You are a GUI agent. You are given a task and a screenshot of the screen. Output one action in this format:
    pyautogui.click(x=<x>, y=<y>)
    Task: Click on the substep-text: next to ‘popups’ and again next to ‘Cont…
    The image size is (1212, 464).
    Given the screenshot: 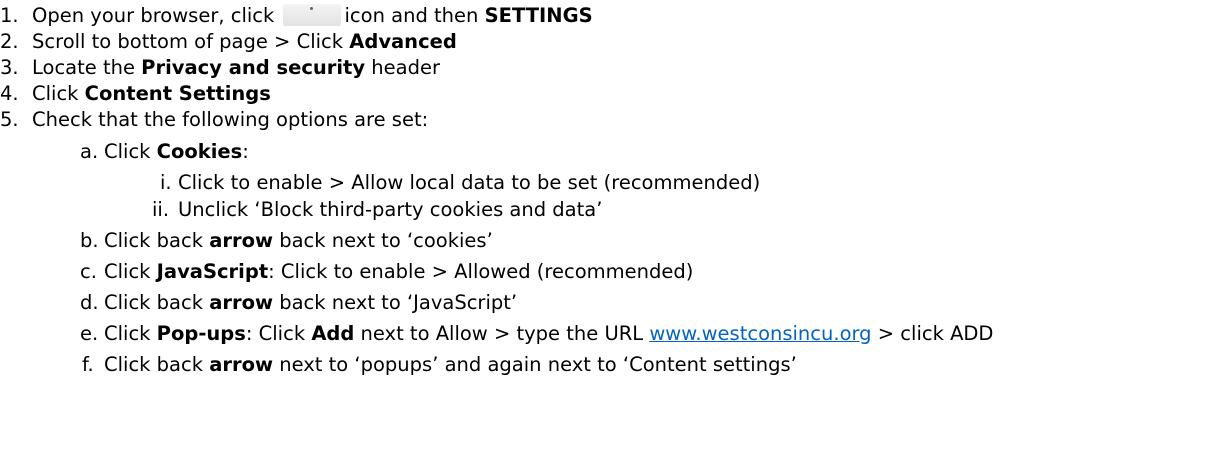 What is the action you would take?
    pyautogui.click(x=538, y=364)
    